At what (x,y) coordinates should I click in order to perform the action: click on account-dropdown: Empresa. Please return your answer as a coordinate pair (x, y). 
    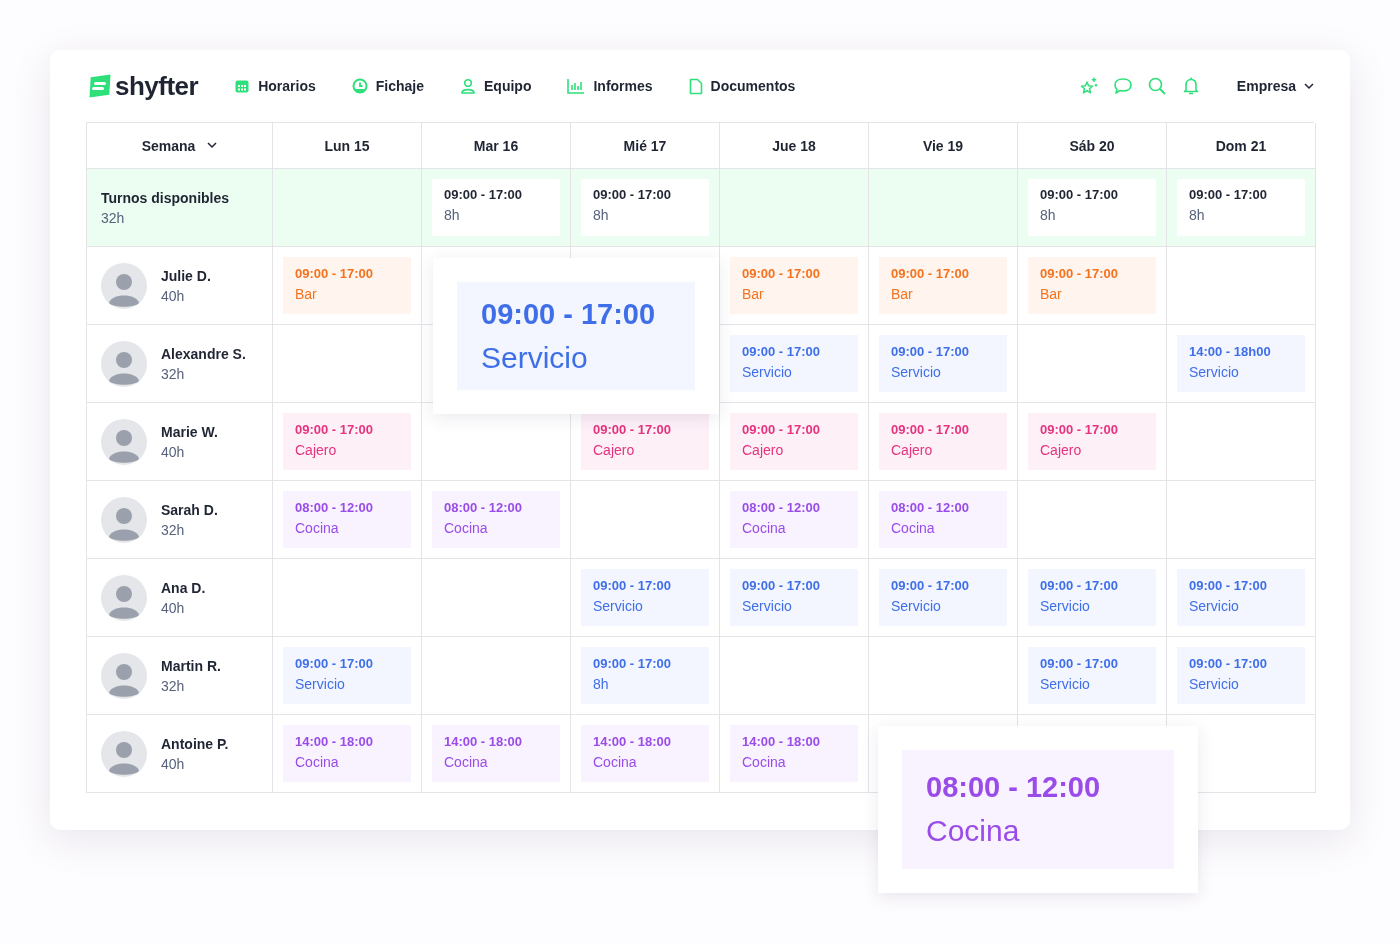
    Looking at the image, I should click on (1275, 86).